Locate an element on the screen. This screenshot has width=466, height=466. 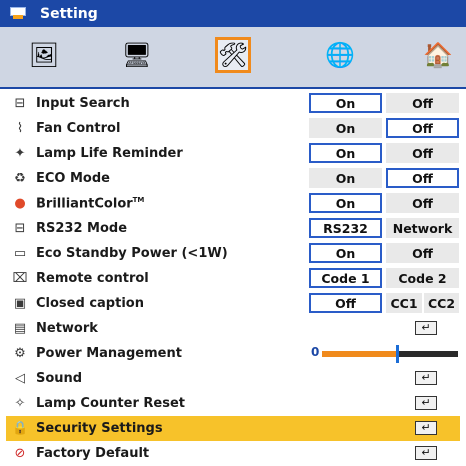
eco-mode-icon: ♻ is located at coordinates (20, 178).